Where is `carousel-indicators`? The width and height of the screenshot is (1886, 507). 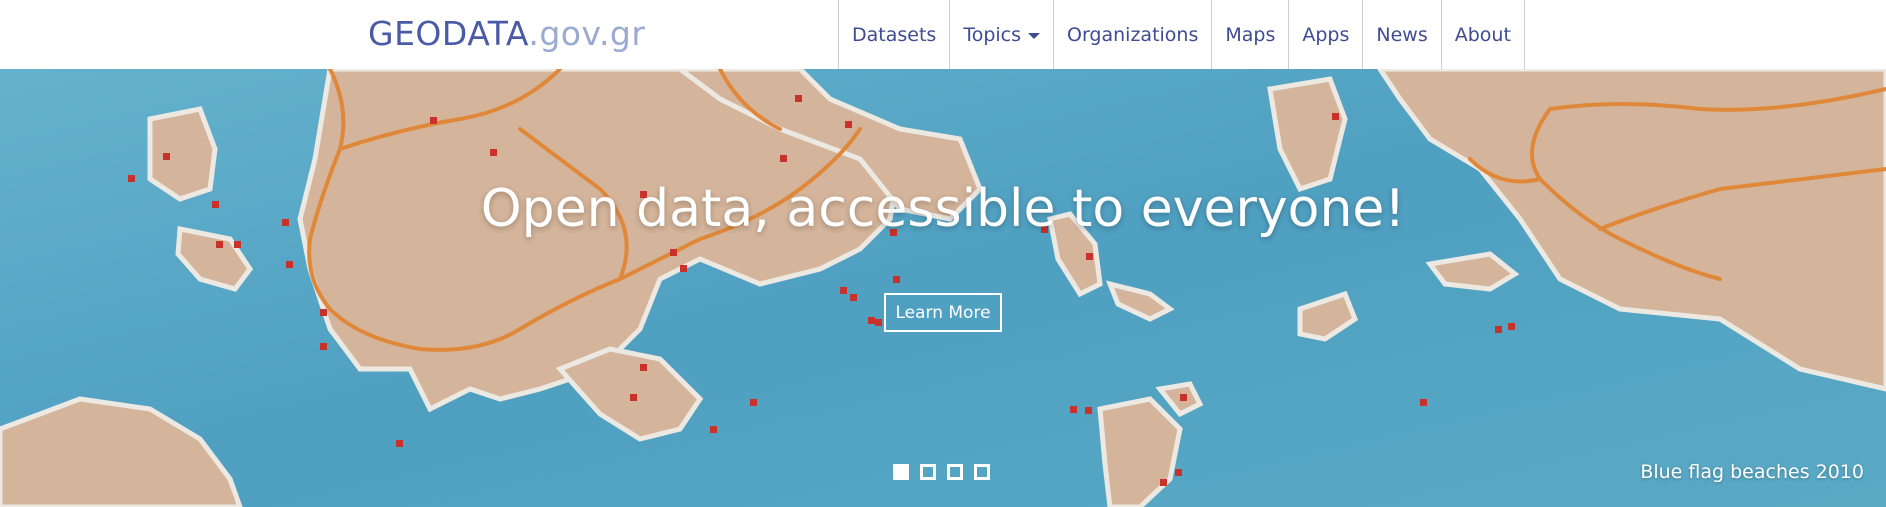 carousel-indicators is located at coordinates (941, 472).